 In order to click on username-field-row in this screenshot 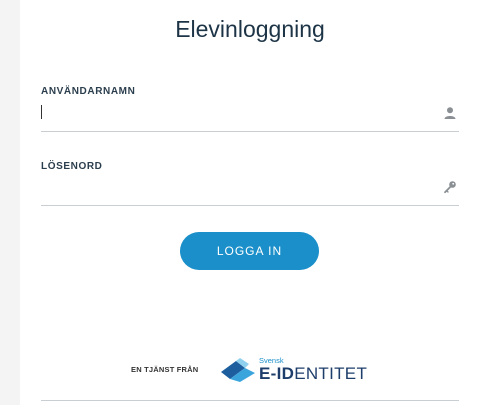, I will do `click(250, 116)`.